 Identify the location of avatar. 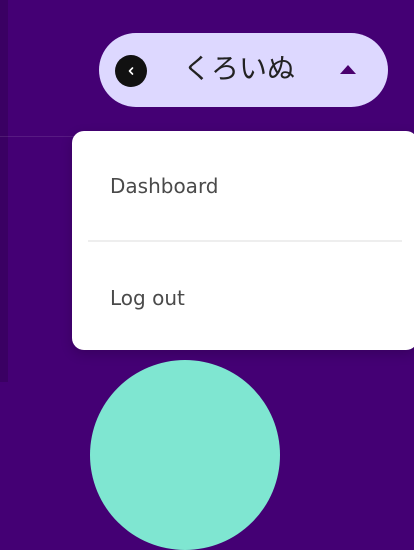
(131, 71).